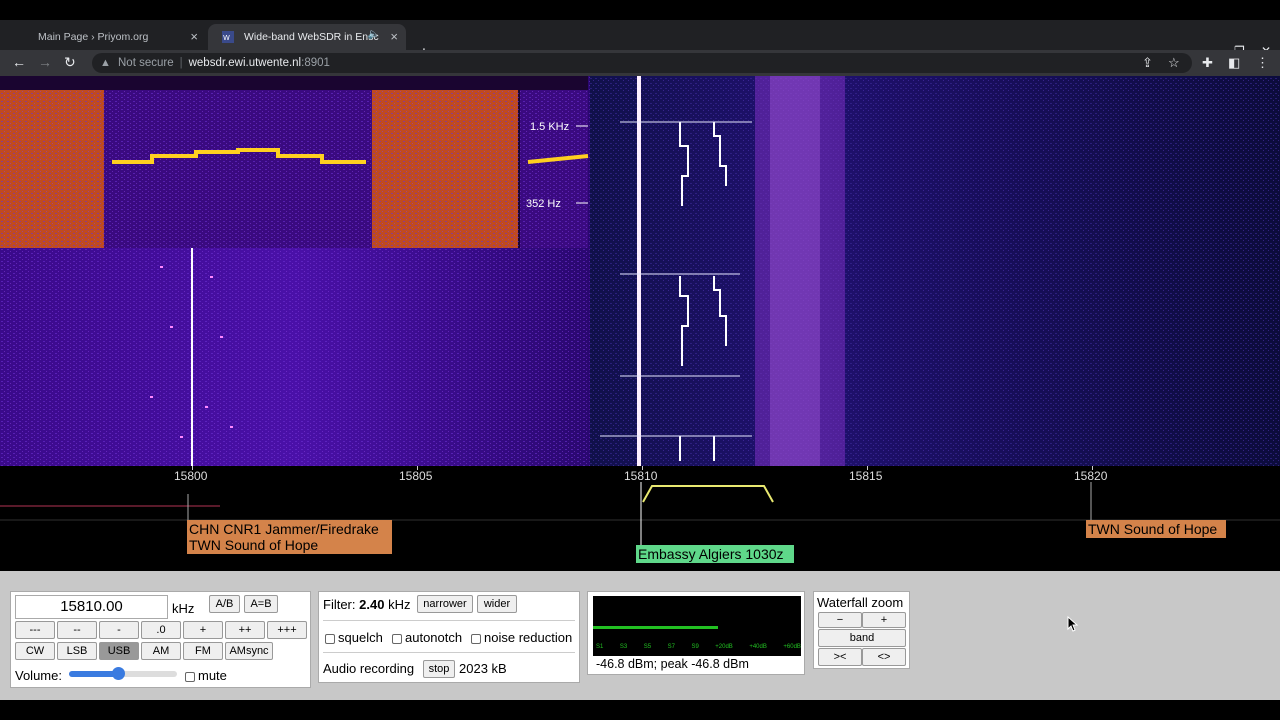 The height and width of the screenshot is (720, 1280). Describe the element at coordinates (543, 204) in the screenshot. I see `audio-scale-label-low: 352 Hz` at that location.